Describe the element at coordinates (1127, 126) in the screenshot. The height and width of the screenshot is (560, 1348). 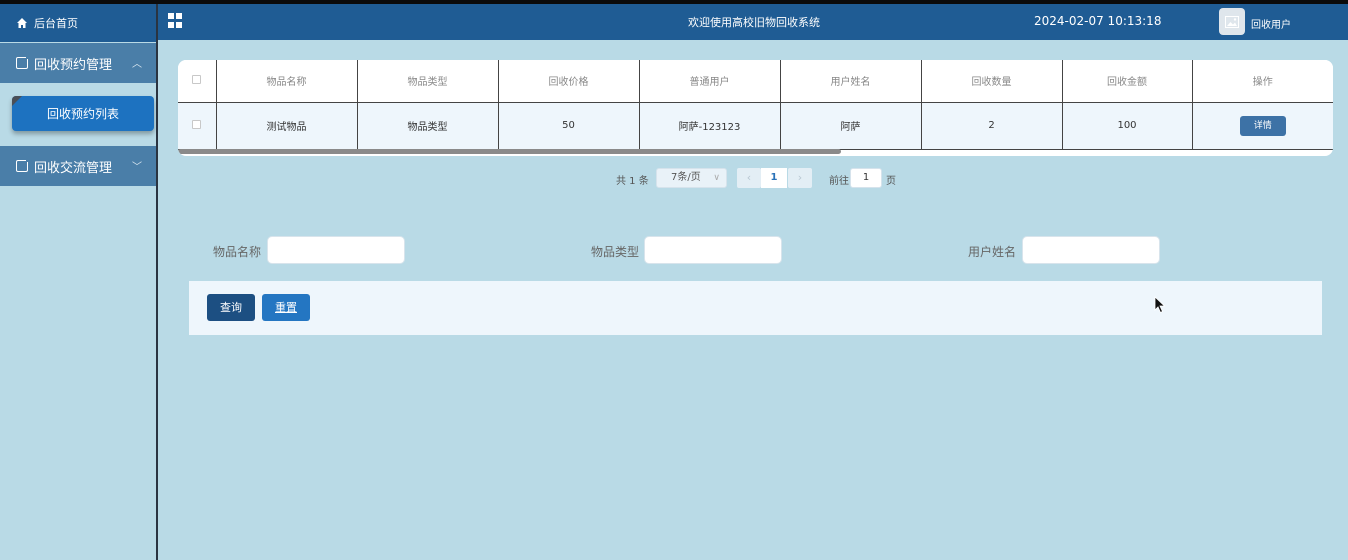
I see `cell-amount: 100` at that location.